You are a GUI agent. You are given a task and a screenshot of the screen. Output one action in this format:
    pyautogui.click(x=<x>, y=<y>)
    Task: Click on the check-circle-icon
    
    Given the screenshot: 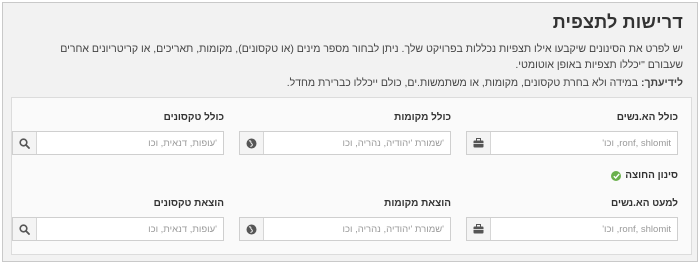 What is the action you would take?
    pyautogui.click(x=616, y=175)
    